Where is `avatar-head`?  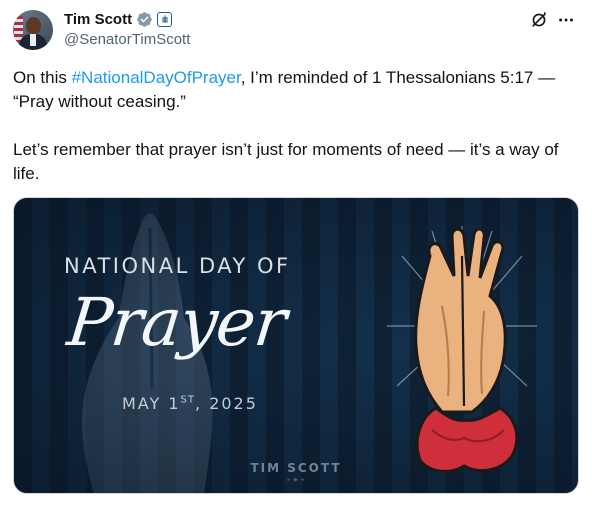
avatar-head is located at coordinates (33, 25).